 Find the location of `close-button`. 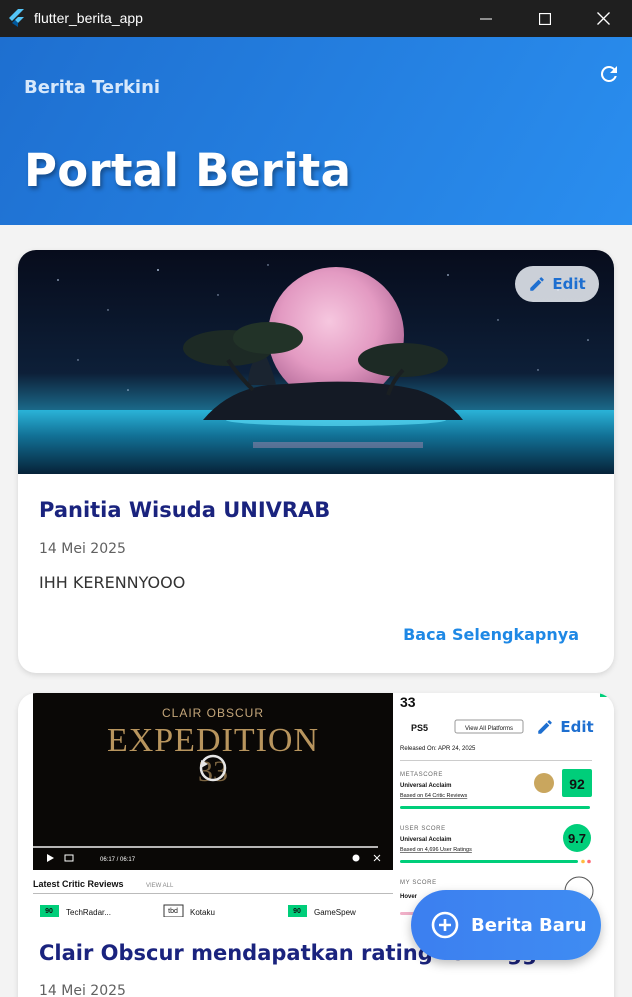

close-button is located at coordinates (603, 18).